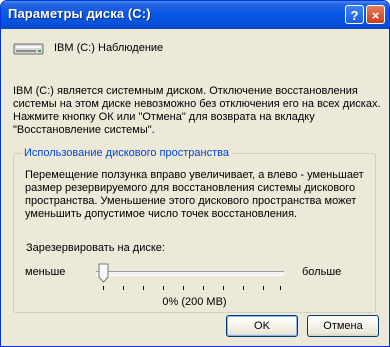 The height and width of the screenshot is (347, 390). What do you see at coordinates (354, 14) in the screenshot?
I see `help-button: ?` at bounding box center [354, 14].